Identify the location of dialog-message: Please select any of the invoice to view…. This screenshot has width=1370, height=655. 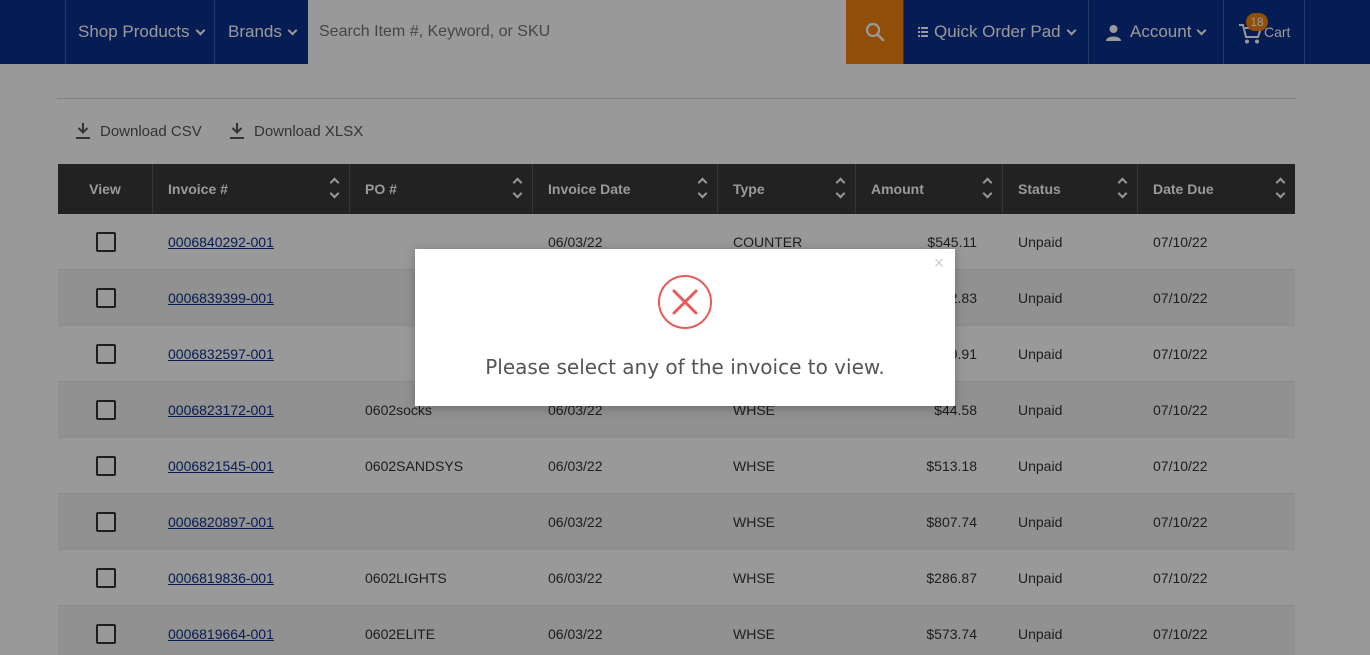
(685, 367).